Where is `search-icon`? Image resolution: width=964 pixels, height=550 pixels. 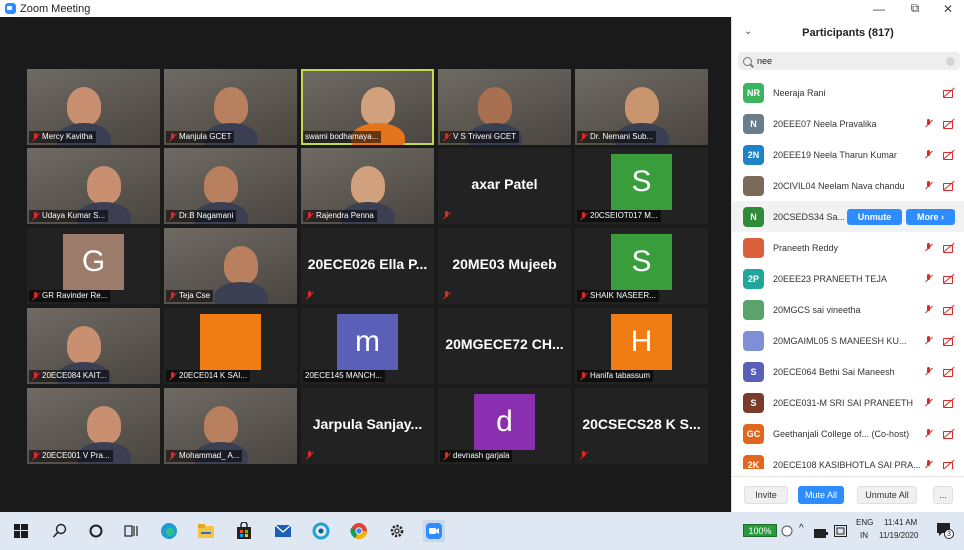
search-icon is located at coordinates (60, 531).